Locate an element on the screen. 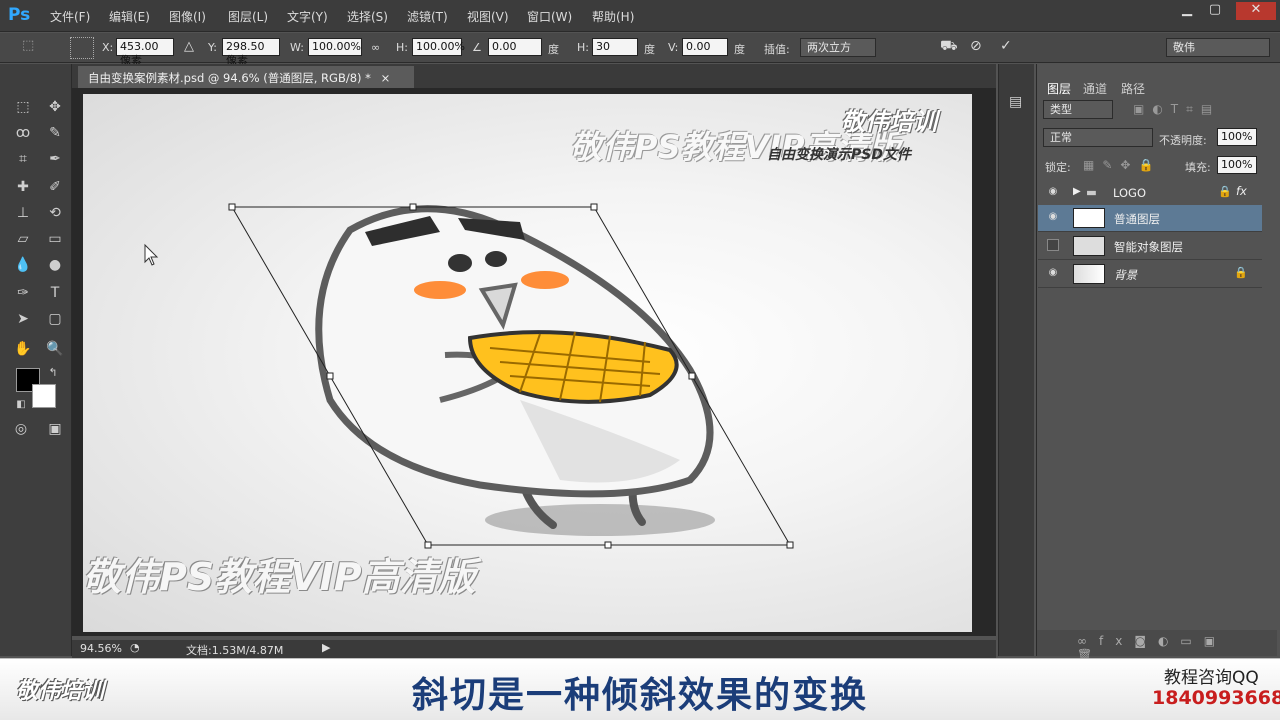  layer-row-normal-selected: ◉ 普通图层 is located at coordinates (1150, 218).